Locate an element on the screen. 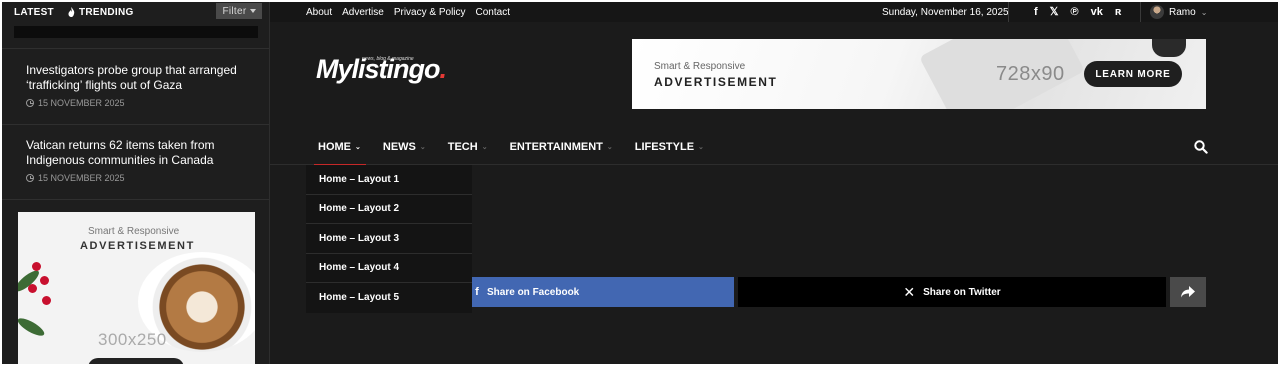 This screenshot has height=366, width=1280. filter-button: Filter is located at coordinates (239, 11).